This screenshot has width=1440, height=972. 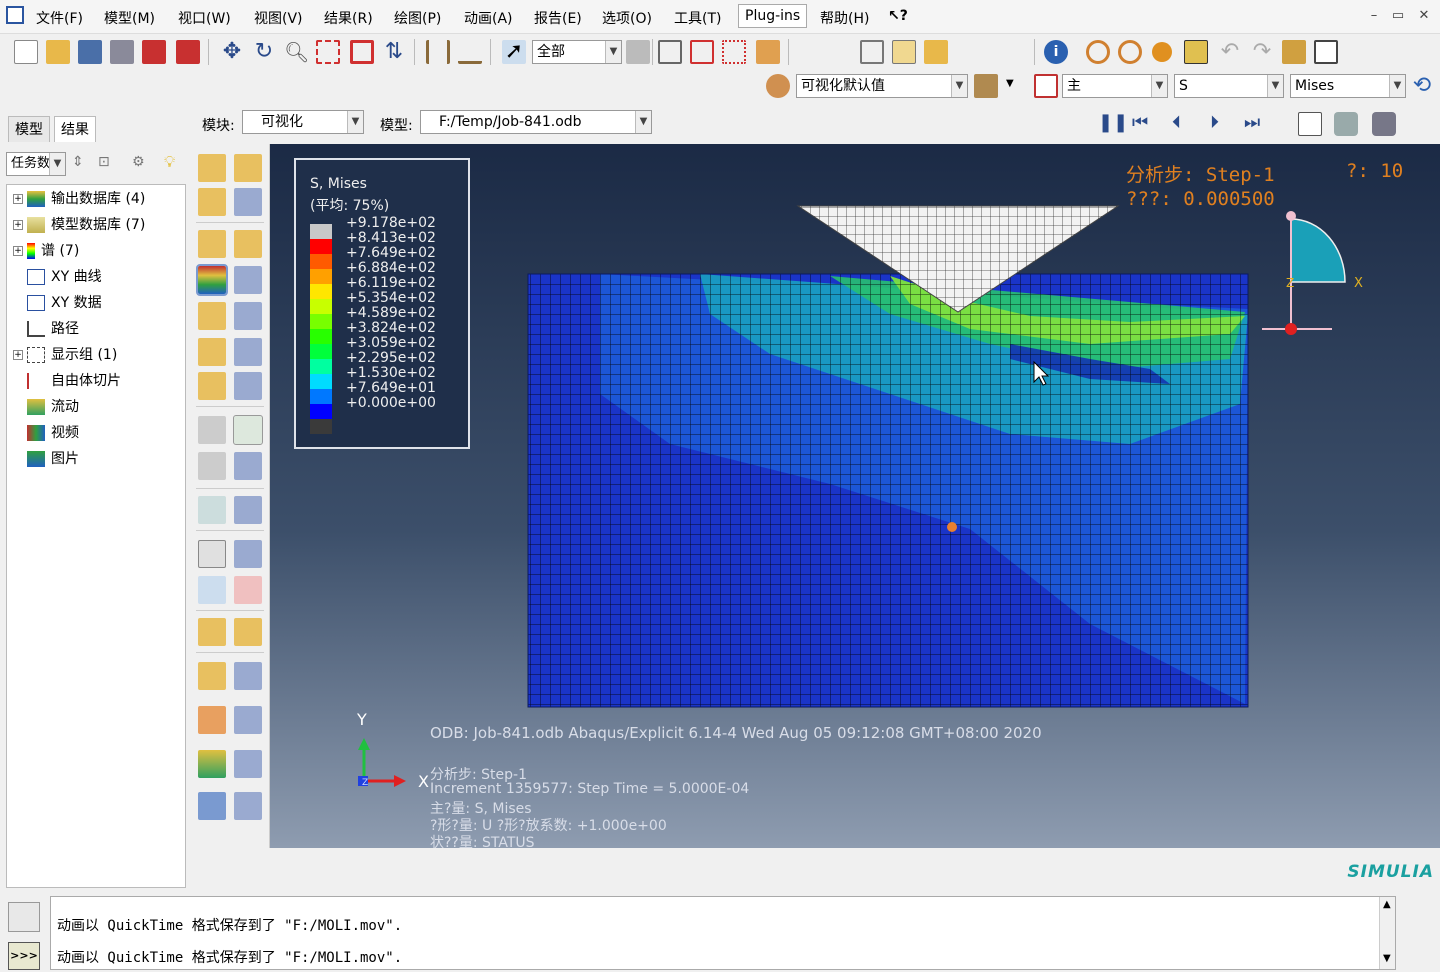 I want to click on zoom-icon: 🔍︎, so click(x=296, y=52).